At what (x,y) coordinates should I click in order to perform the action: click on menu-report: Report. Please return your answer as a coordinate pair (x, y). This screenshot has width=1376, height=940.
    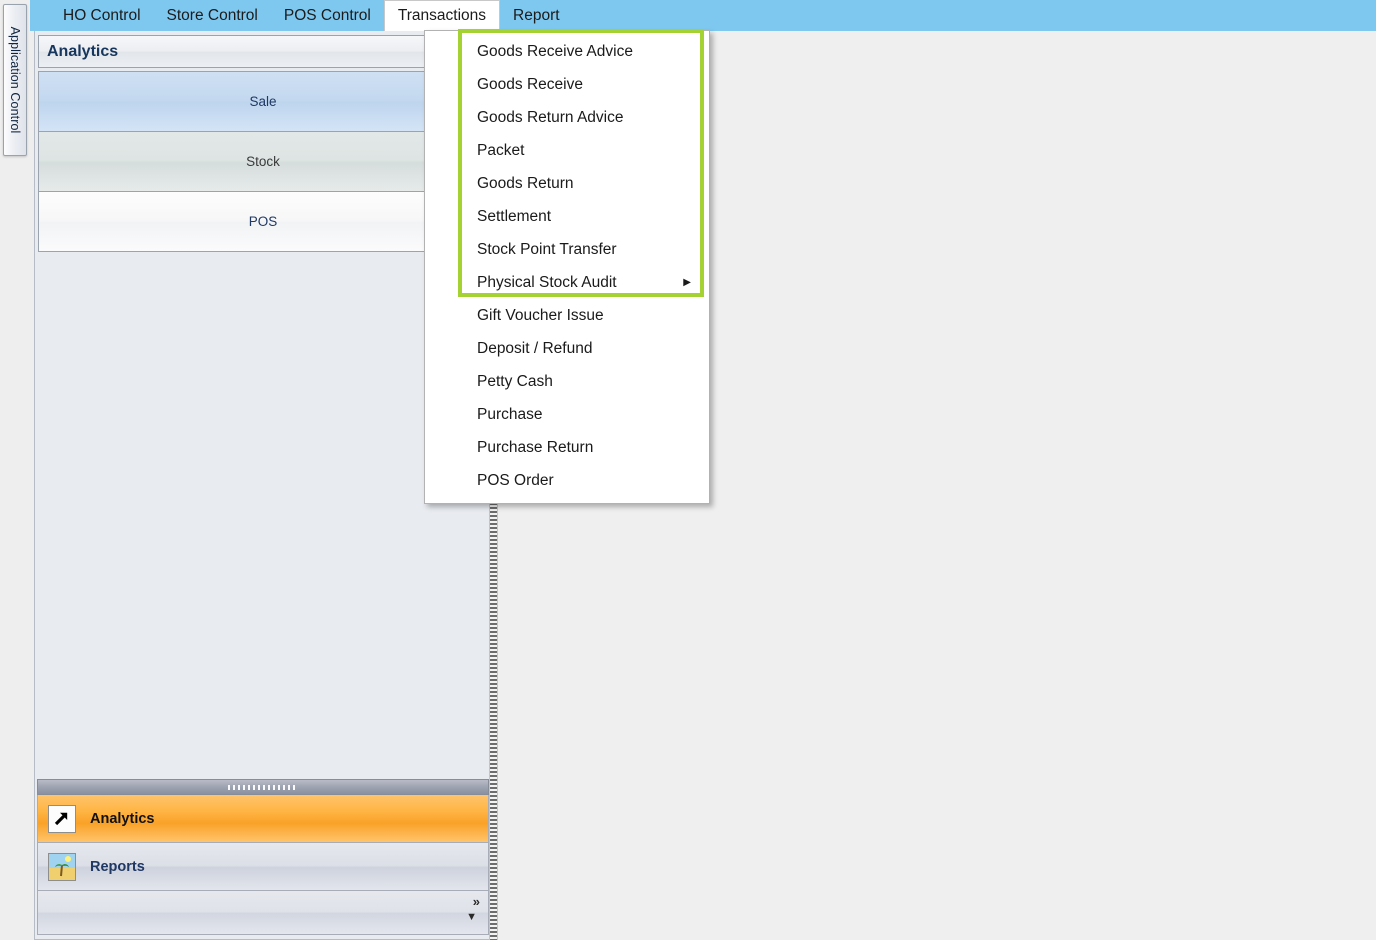
    Looking at the image, I should click on (536, 15).